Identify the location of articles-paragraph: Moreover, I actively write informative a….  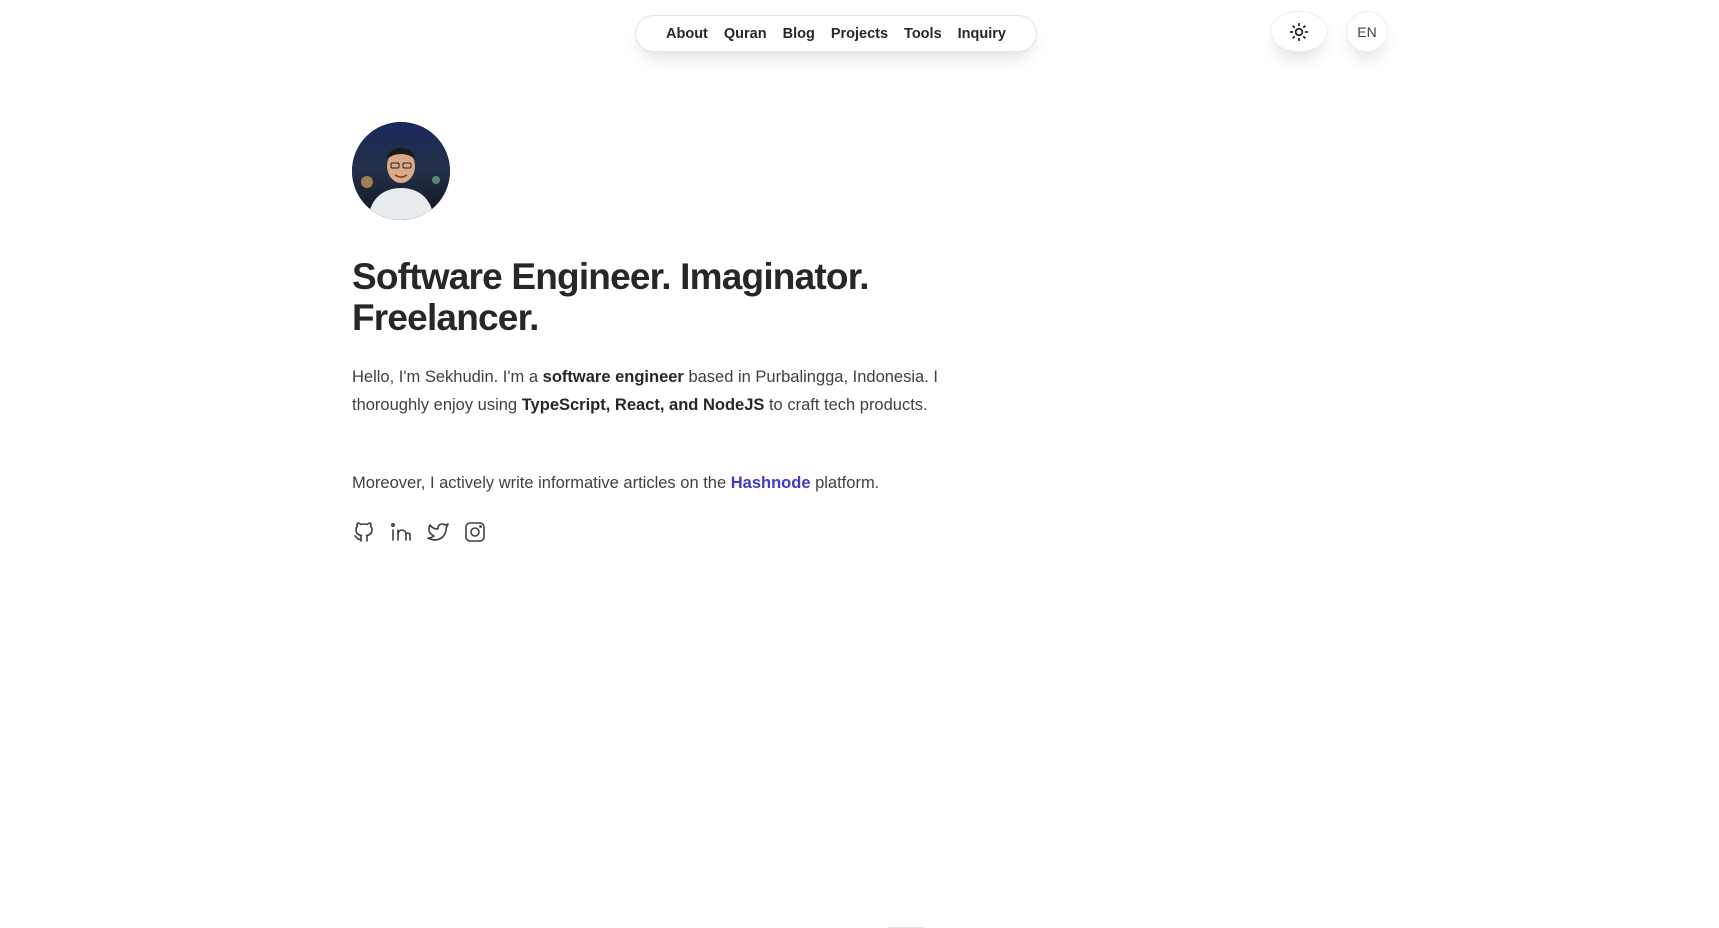
(652, 483).